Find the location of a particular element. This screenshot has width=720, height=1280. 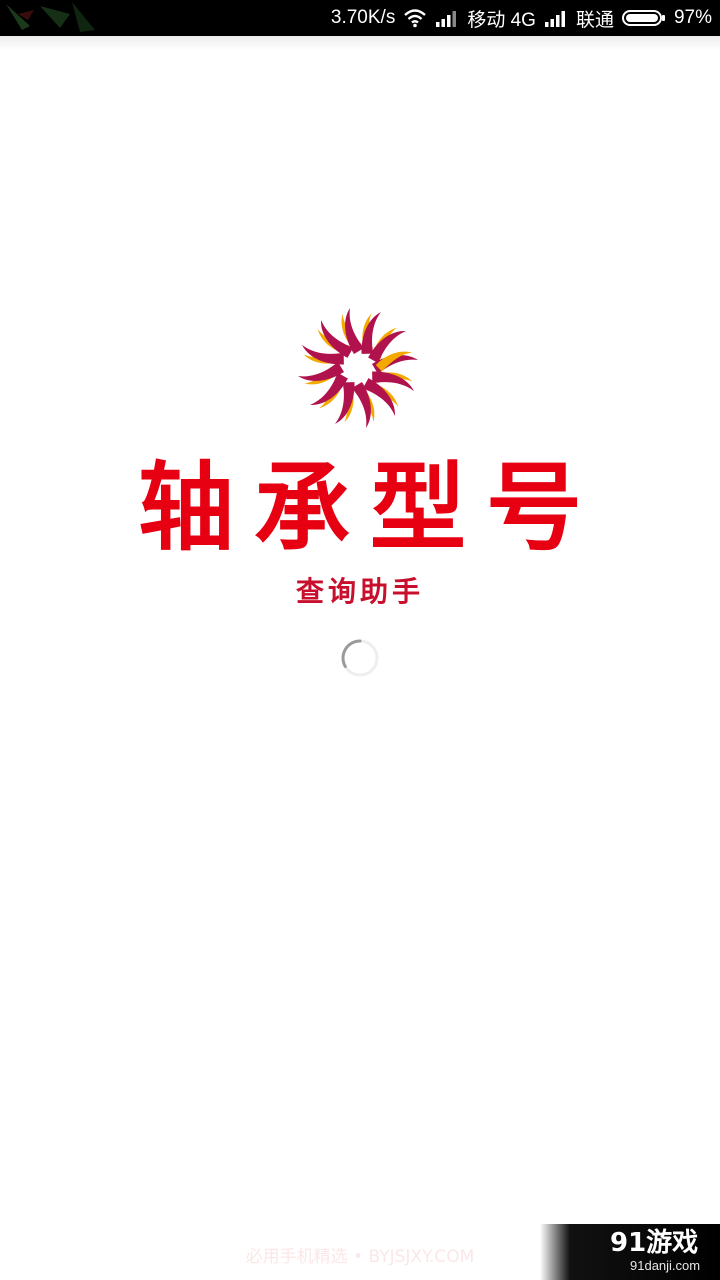

status-bar-shadow is located at coordinates (360, 43).